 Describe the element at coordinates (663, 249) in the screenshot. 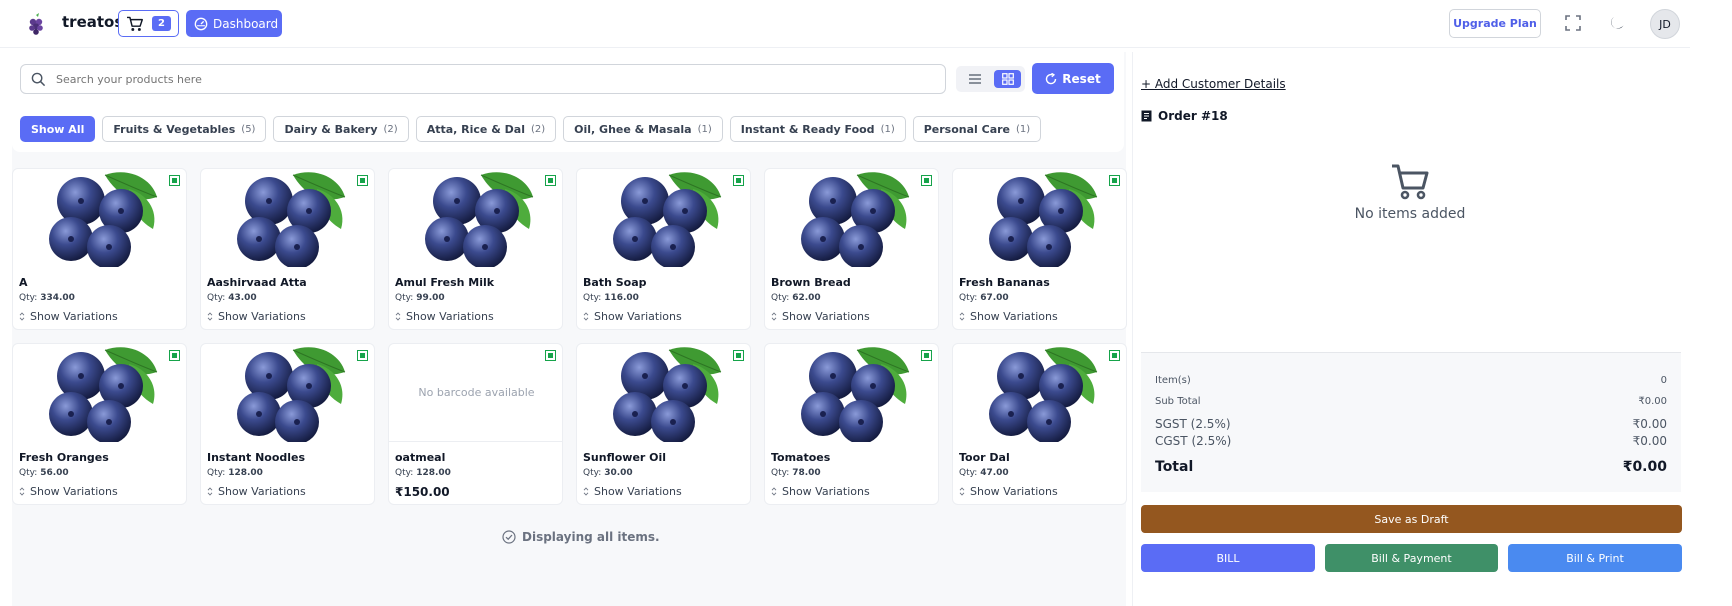

I see `product-card: Bath Soap Qty: 116.00 Show Variations` at that location.